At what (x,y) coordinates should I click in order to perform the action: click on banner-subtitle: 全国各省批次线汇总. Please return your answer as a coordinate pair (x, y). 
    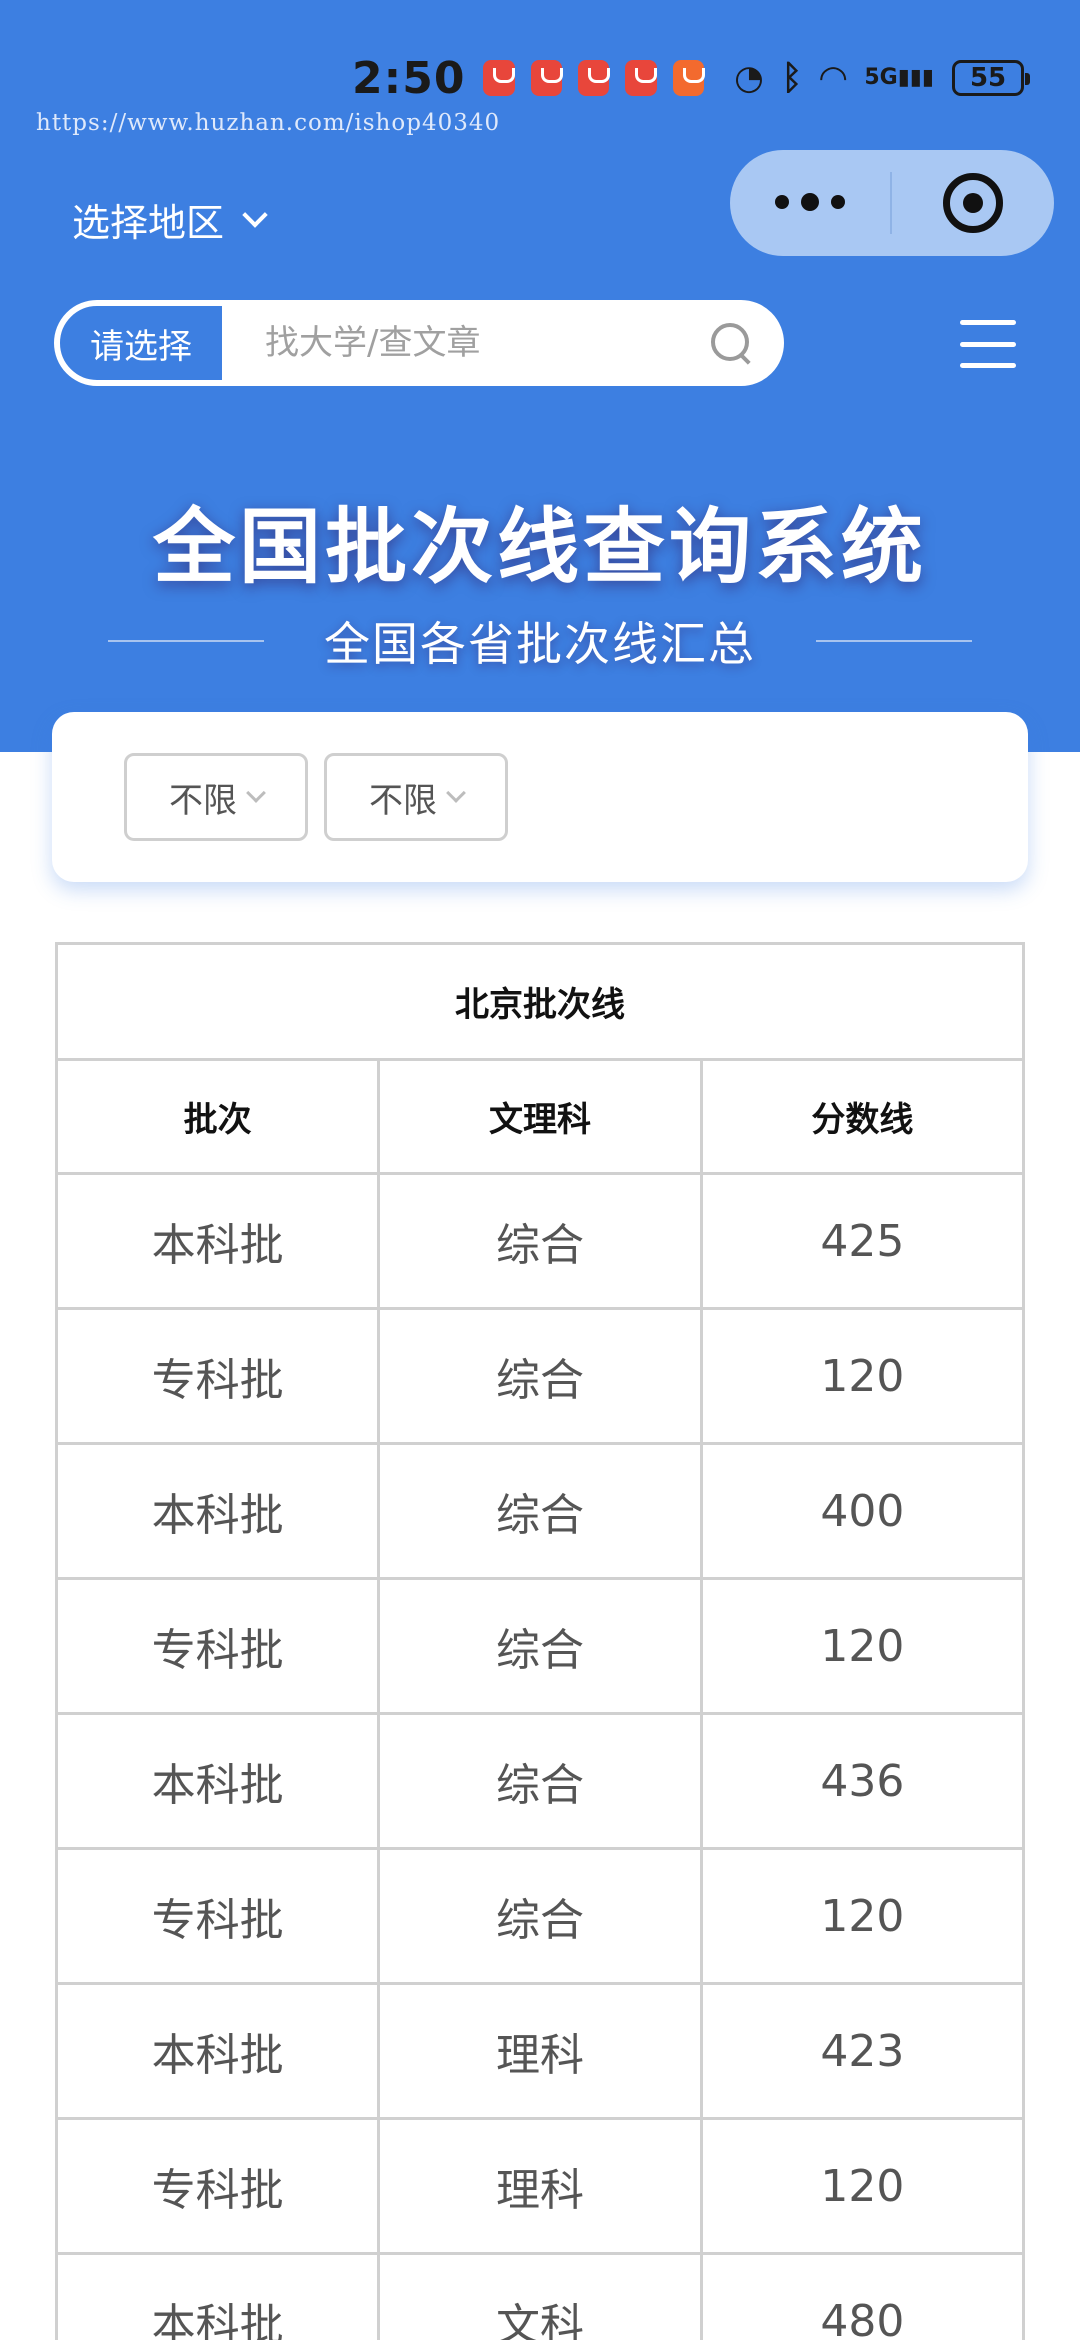
    Looking at the image, I should click on (540, 644).